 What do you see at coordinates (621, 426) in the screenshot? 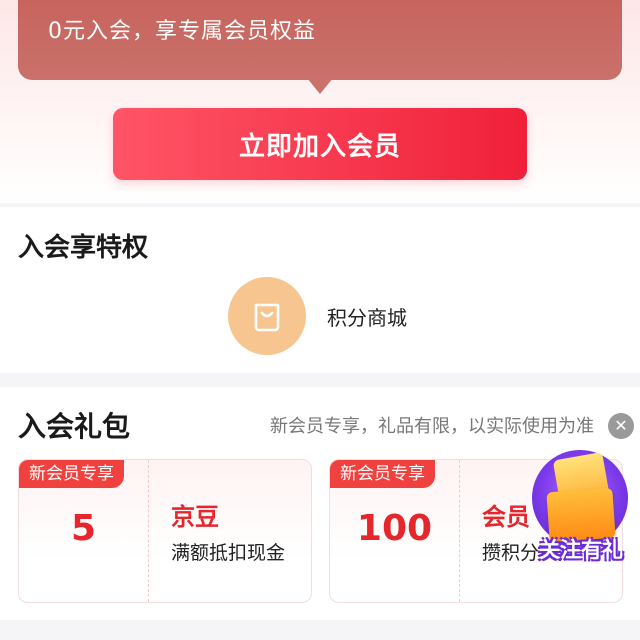
I see `close-icon: ✕` at bounding box center [621, 426].